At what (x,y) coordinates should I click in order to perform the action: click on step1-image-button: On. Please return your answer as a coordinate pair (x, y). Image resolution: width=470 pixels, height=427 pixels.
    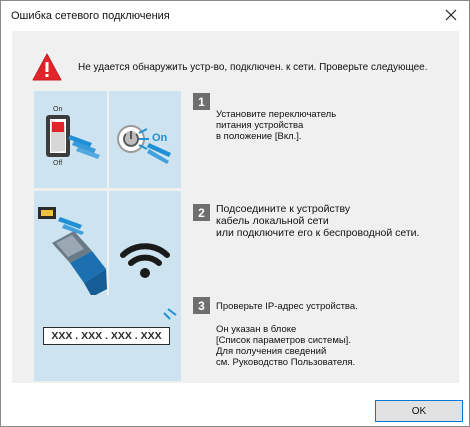
    Looking at the image, I should click on (145, 139).